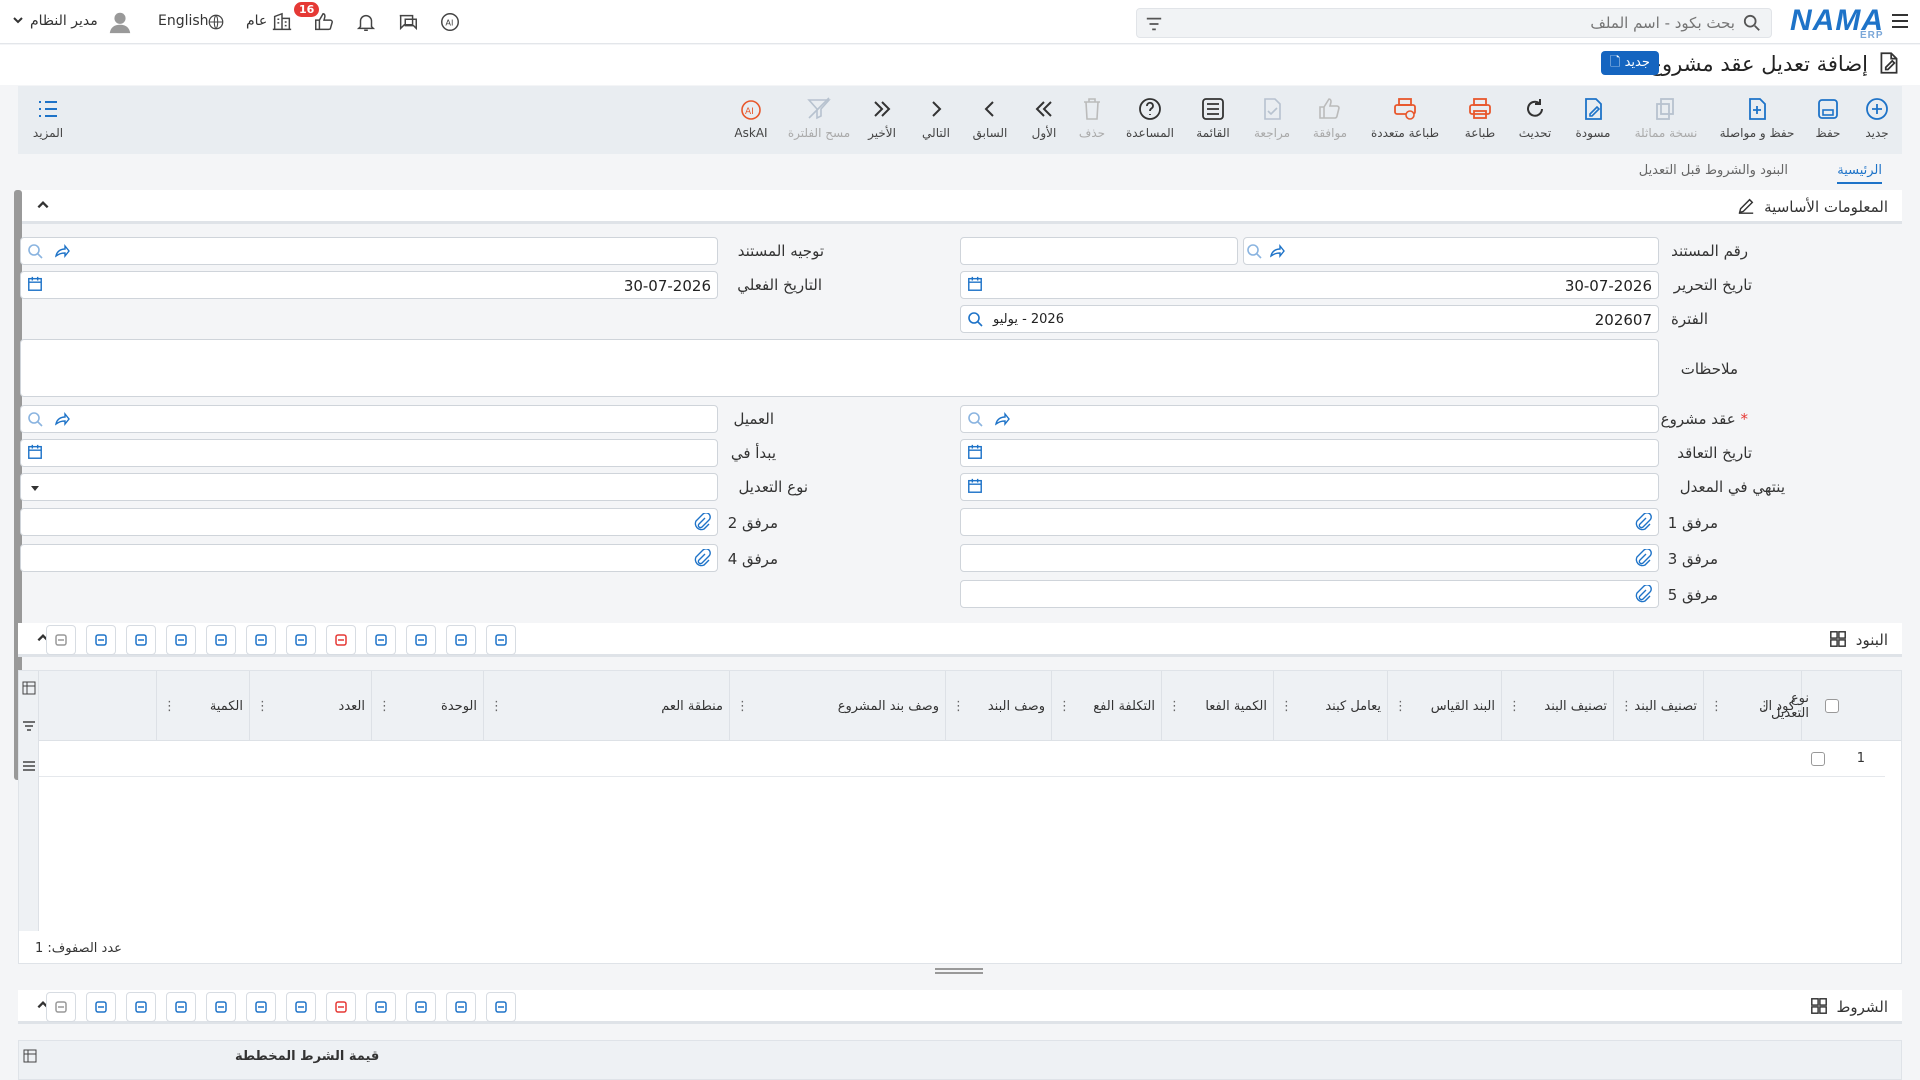 This screenshot has width=1920, height=1080. Describe the element at coordinates (29, 768) in the screenshot. I see `menu-icon` at that location.